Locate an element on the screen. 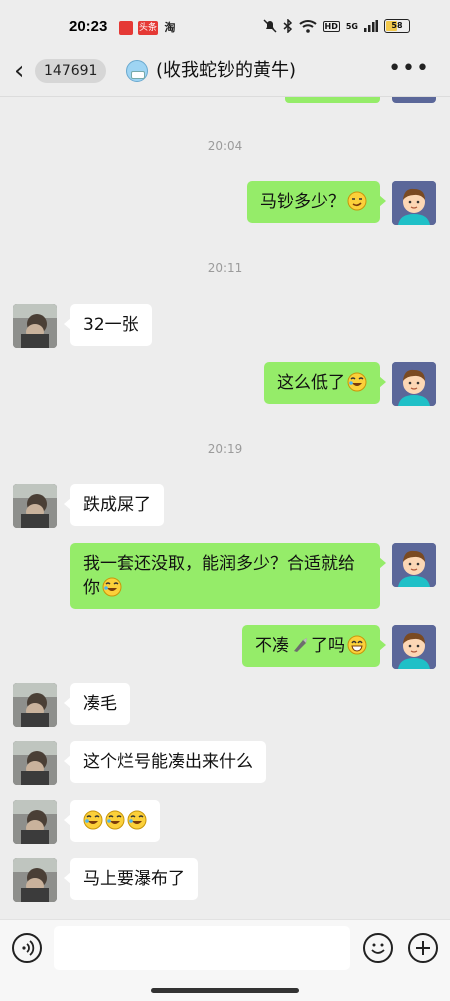 This screenshot has width=450, height=1001. unread-count-badge: 147691 is located at coordinates (71, 71).